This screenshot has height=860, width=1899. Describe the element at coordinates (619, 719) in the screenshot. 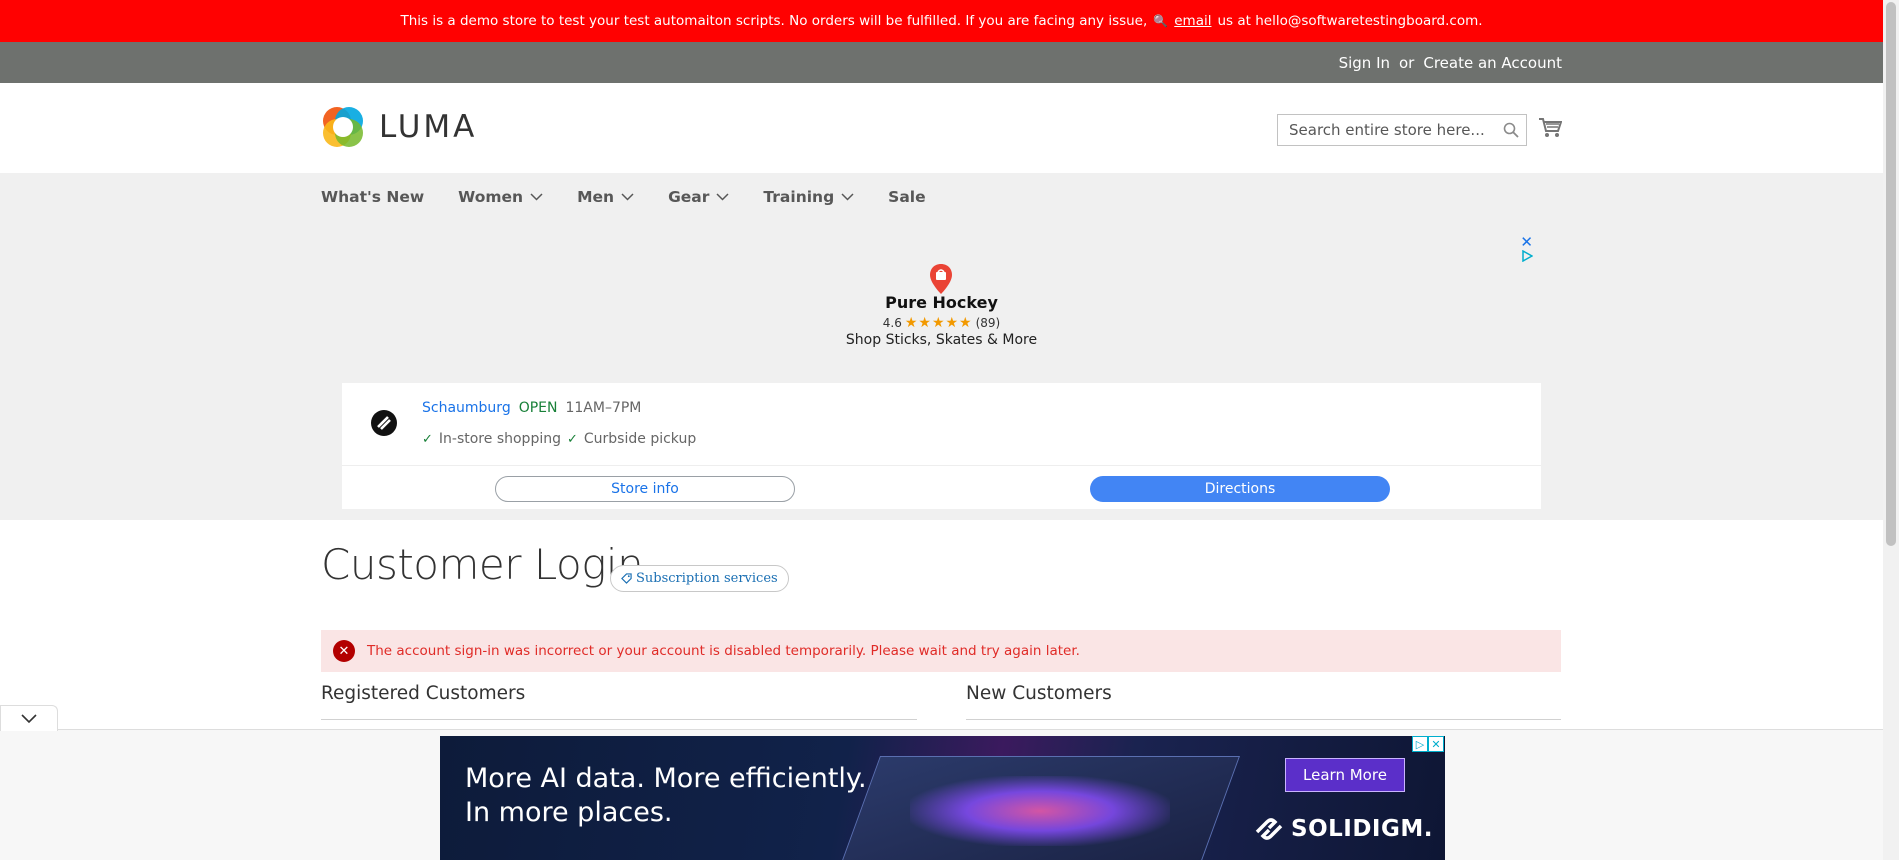

I see `registered-divider` at that location.